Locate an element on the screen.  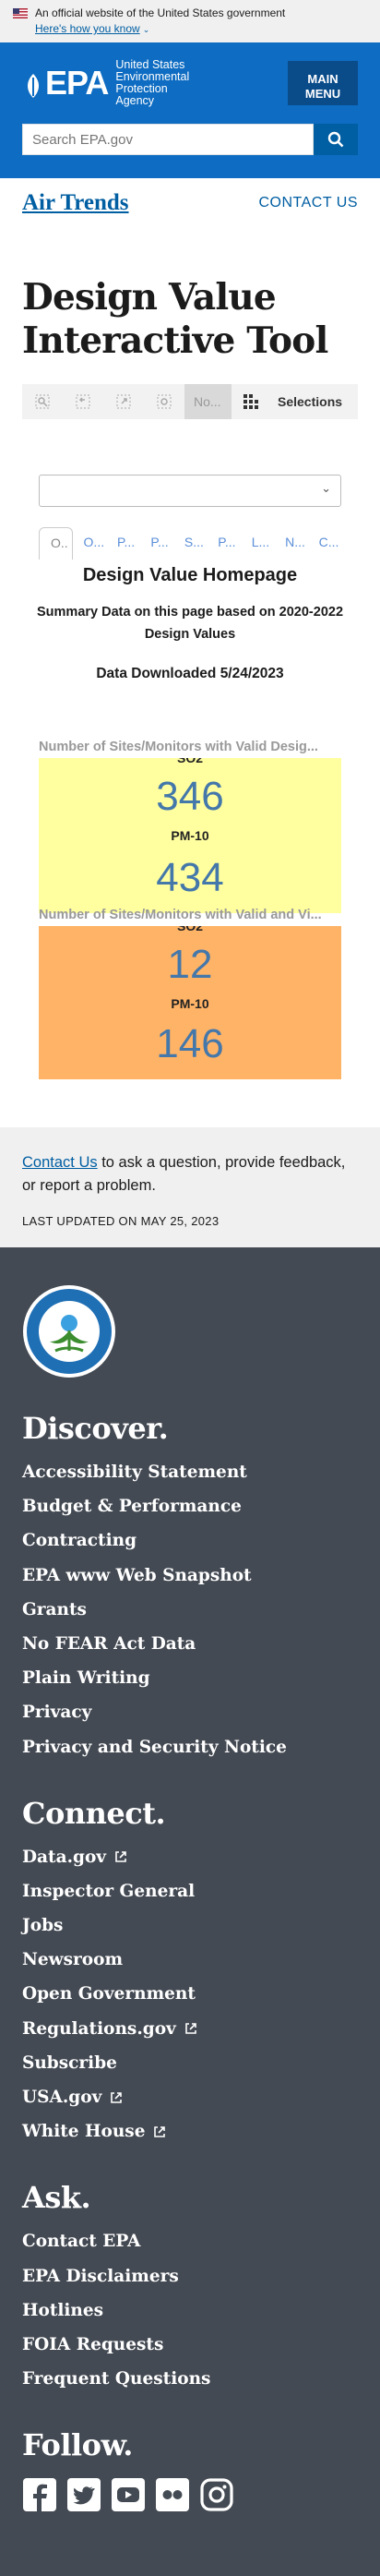
youtube-icon is located at coordinates (129, 2495).